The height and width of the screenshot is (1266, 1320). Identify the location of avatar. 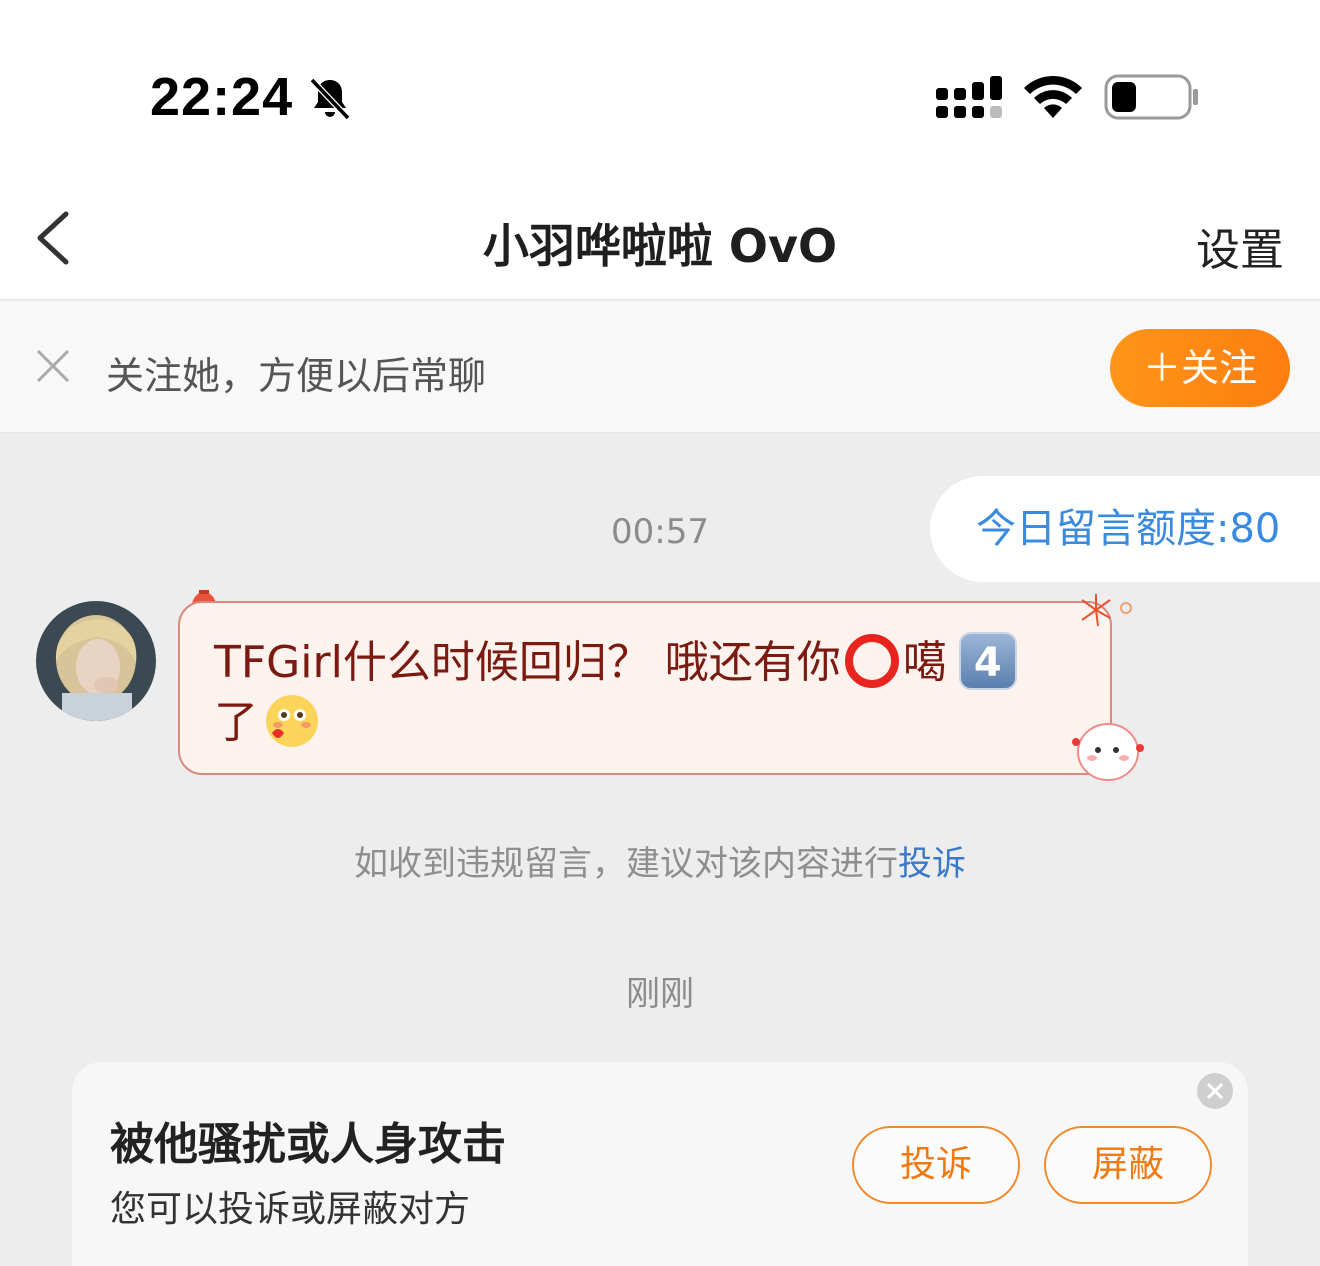
(96, 661).